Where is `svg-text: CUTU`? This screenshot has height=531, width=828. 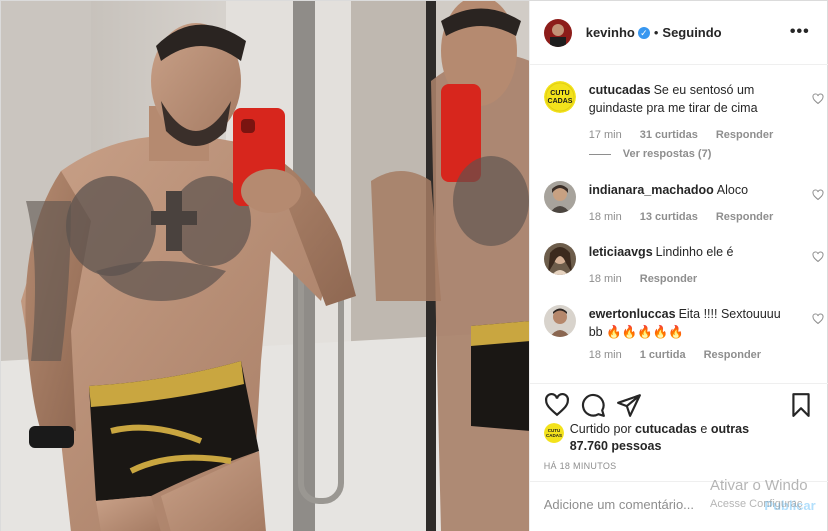
svg-text: CUTU is located at coordinates (559, 93).